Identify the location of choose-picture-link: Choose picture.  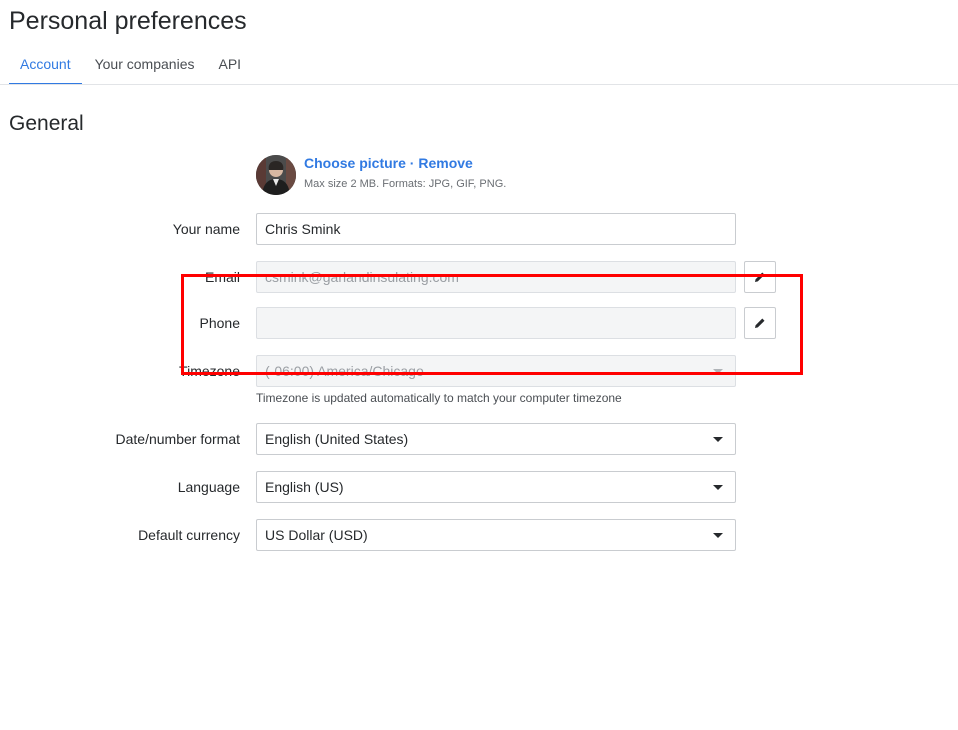
(355, 163).